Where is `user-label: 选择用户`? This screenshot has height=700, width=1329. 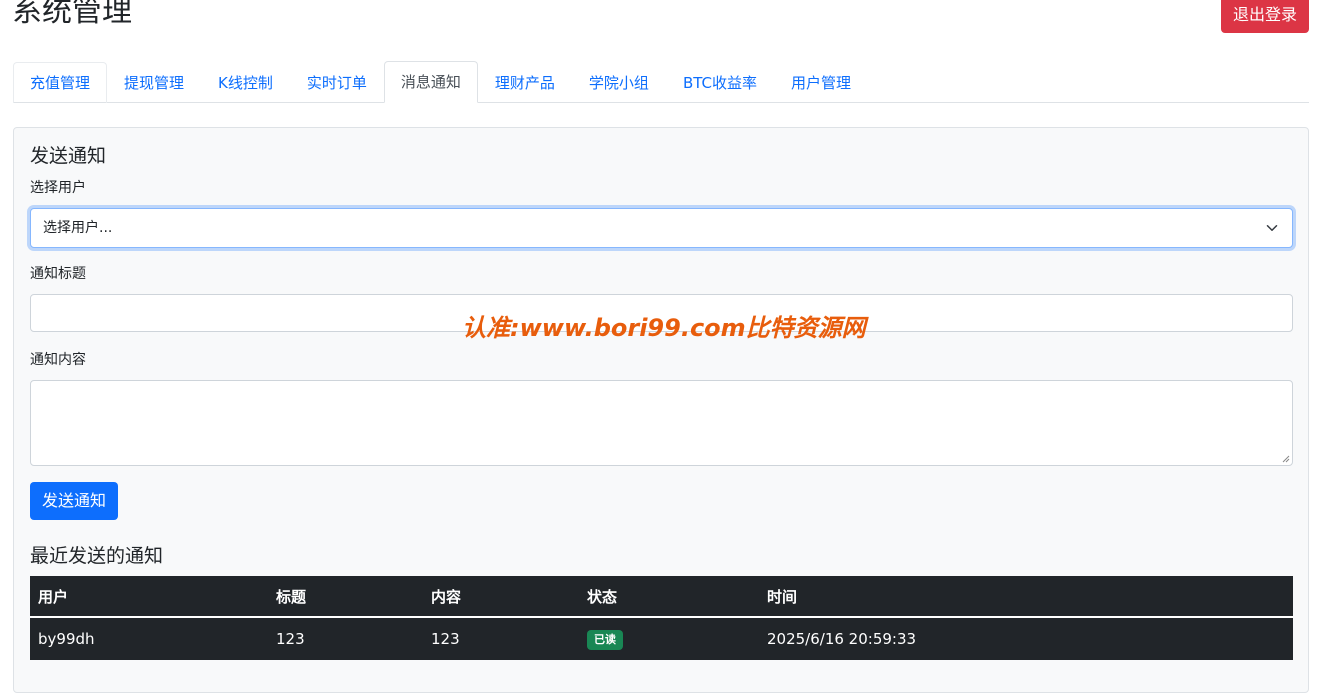 user-label: 选择用户 is located at coordinates (58, 188).